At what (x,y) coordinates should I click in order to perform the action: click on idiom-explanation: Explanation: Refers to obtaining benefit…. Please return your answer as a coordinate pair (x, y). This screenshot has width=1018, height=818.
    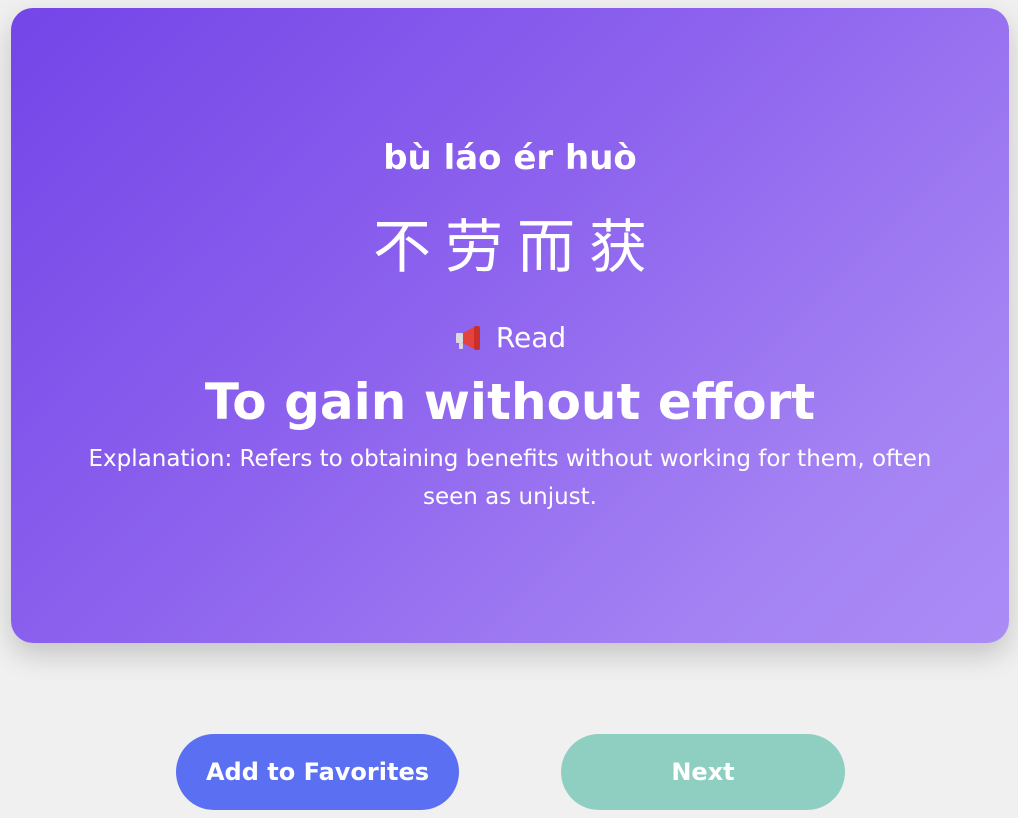
    Looking at the image, I should click on (510, 478).